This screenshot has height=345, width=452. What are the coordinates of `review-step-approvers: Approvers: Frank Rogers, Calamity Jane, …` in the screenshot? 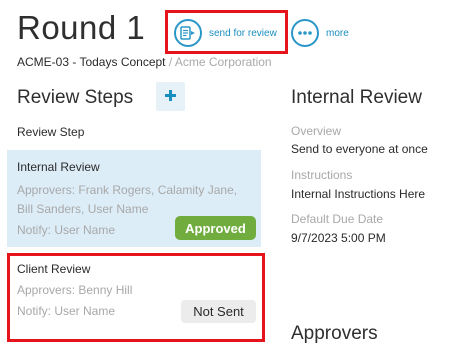 It's located at (127, 199).